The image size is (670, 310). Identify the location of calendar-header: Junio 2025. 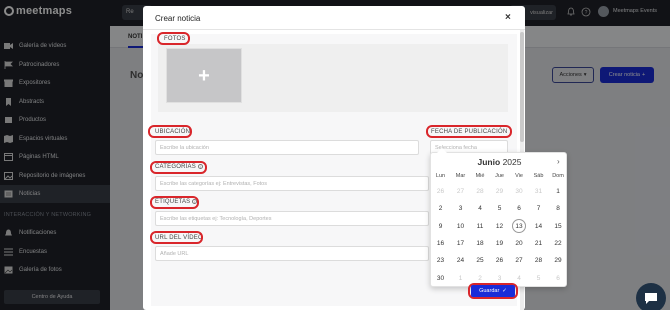
(499, 162).